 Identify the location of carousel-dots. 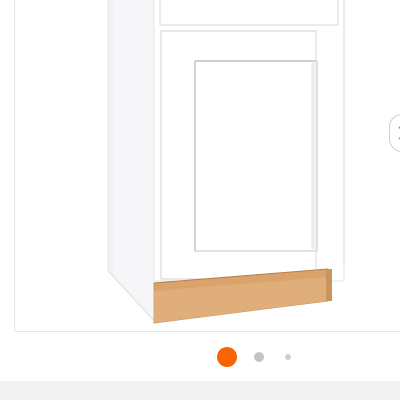
(200, 357).